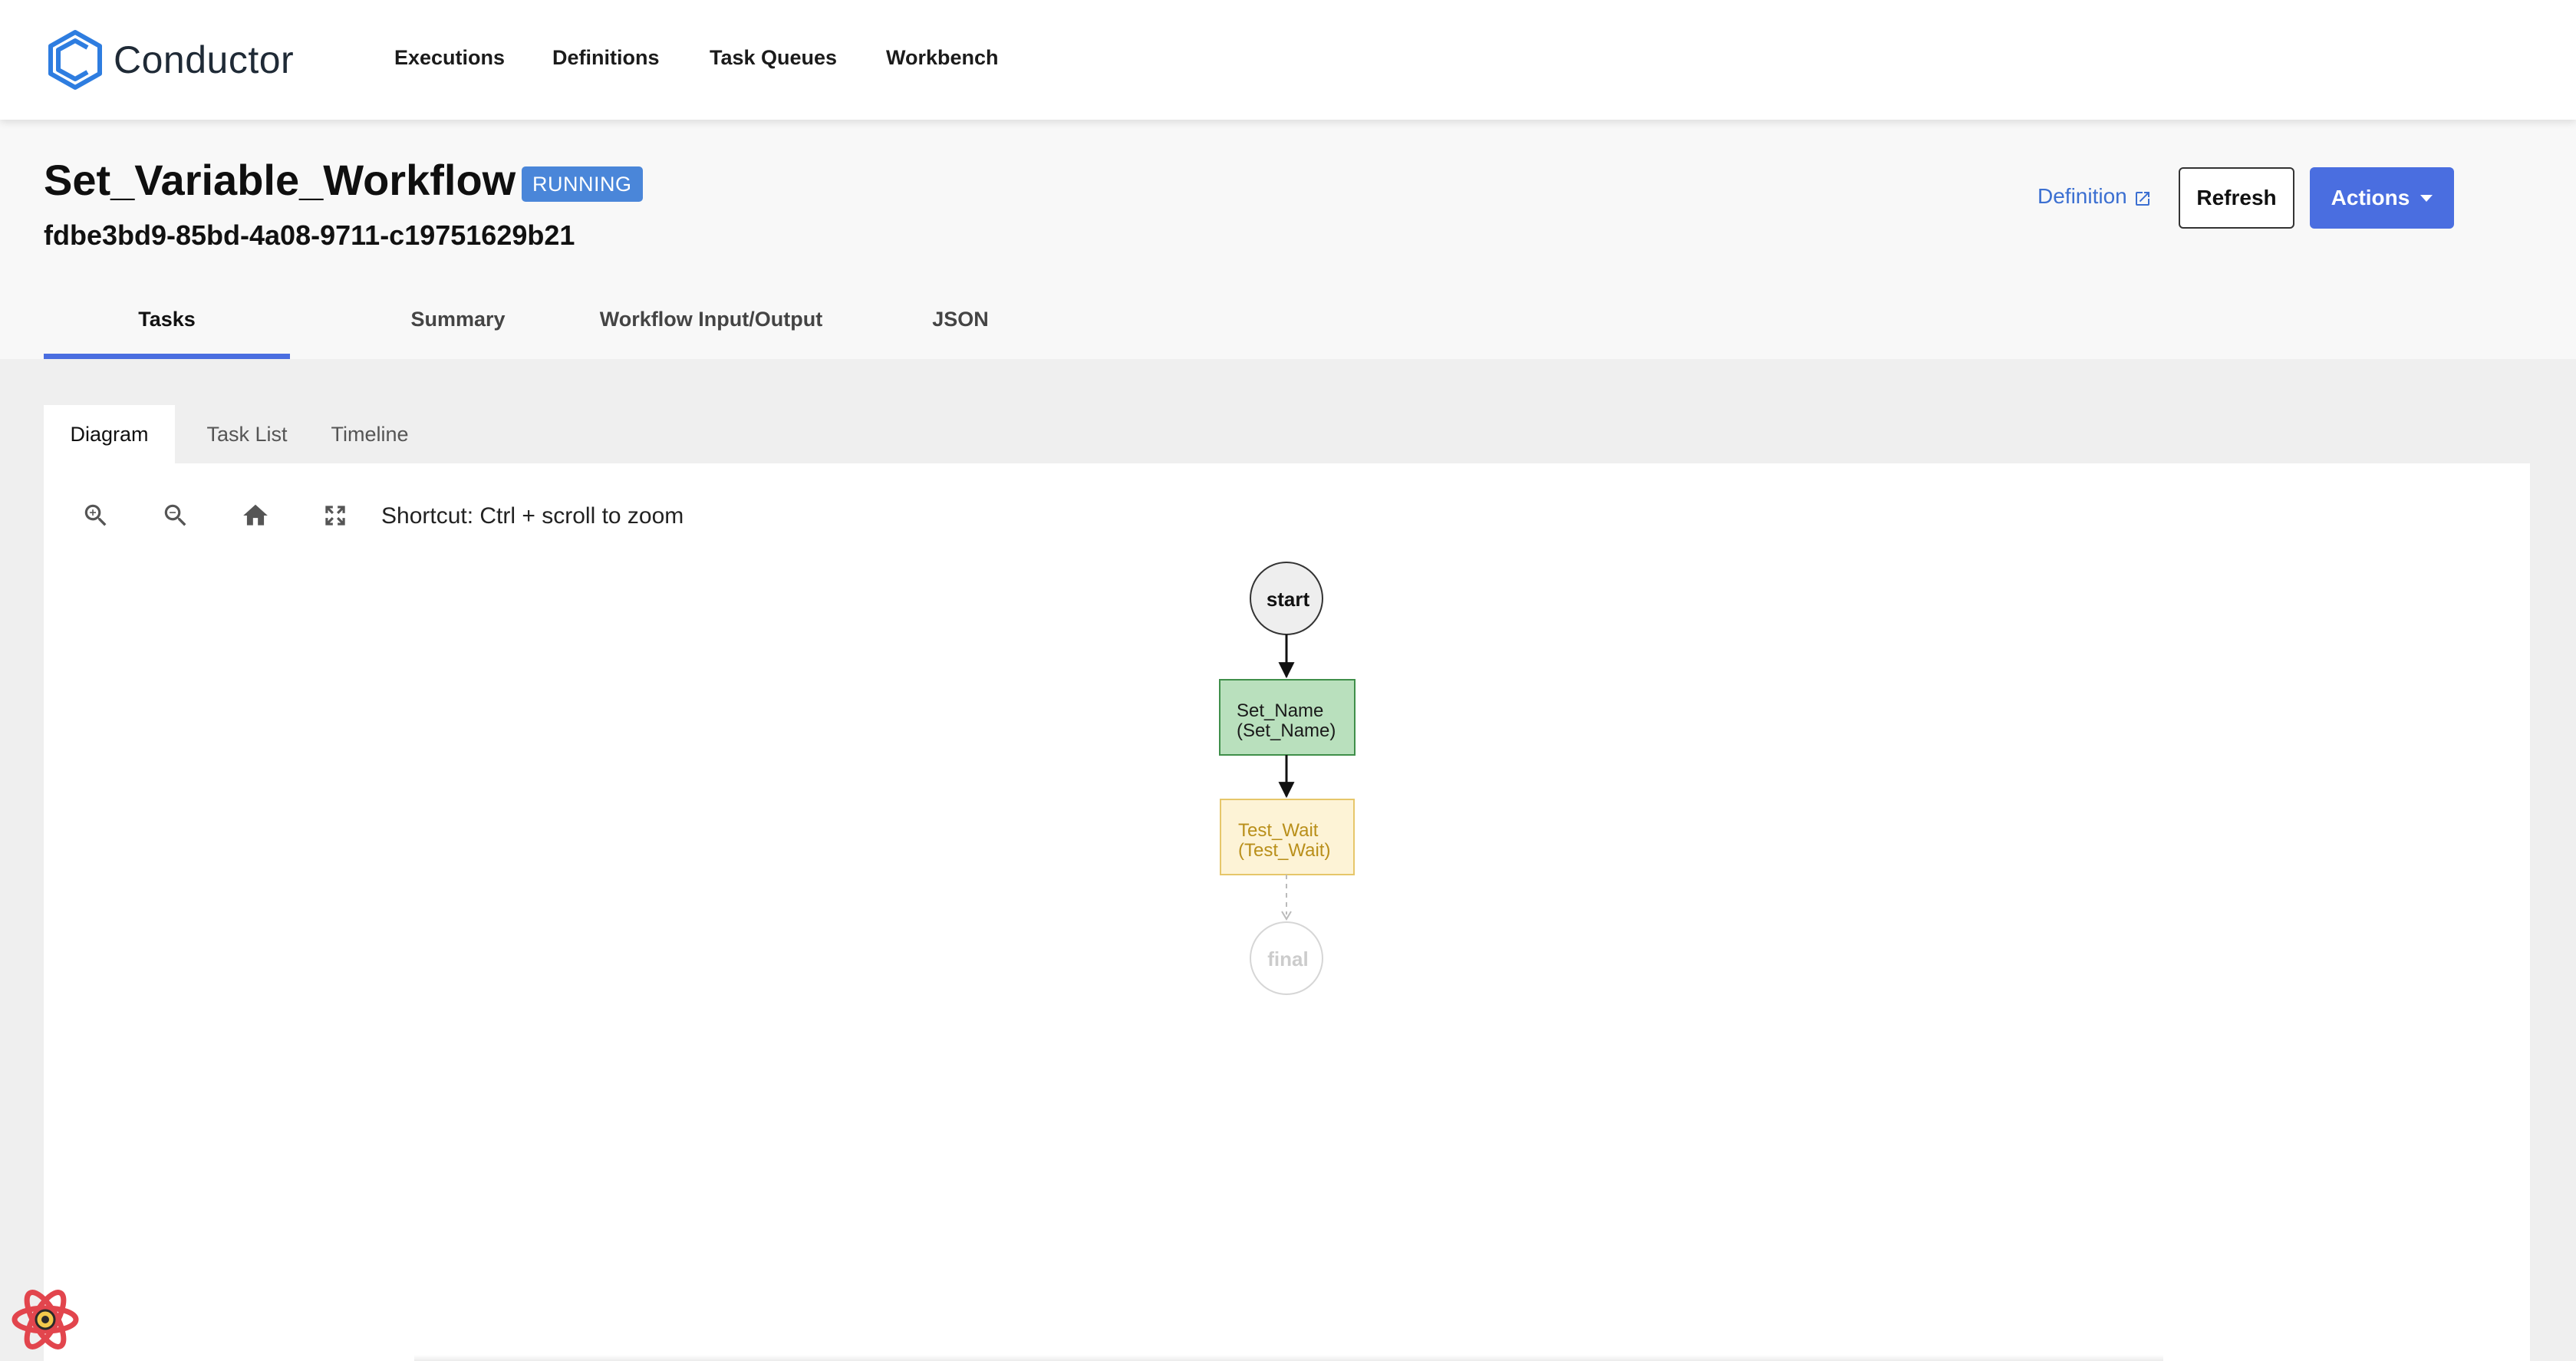 Image resolution: width=2576 pixels, height=1361 pixels. I want to click on start-node-label: start, so click(1288, 599).